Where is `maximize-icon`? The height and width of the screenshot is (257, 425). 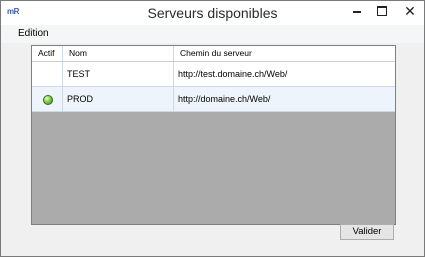 maximize-icon is located at coordinates (382, 11).